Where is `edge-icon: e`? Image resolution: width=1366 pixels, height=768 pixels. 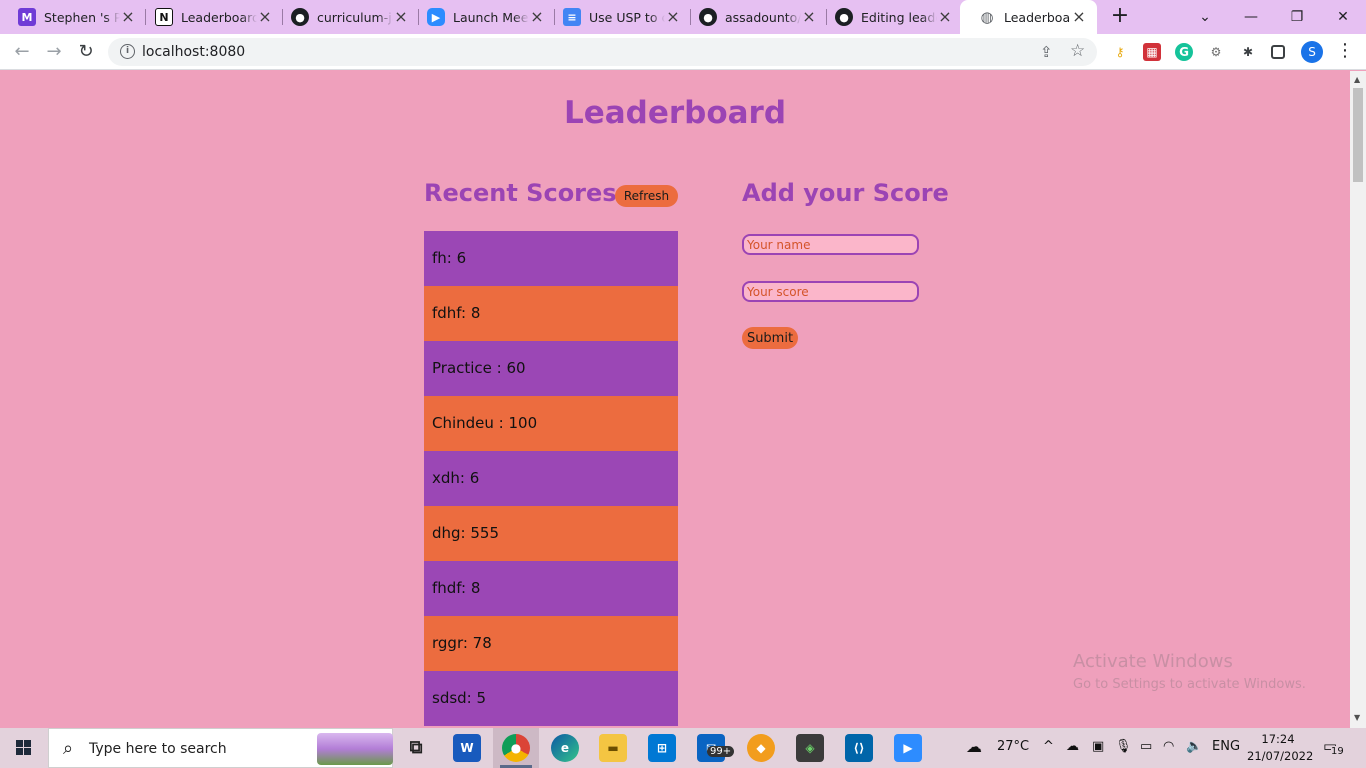 edge-icon: e is located at coordinates (565, 748).